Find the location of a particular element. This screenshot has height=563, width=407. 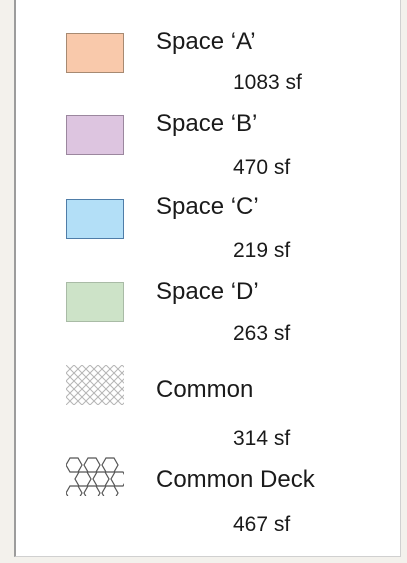

legend-item-area: 470 sf is located at coordinates (262, 167).